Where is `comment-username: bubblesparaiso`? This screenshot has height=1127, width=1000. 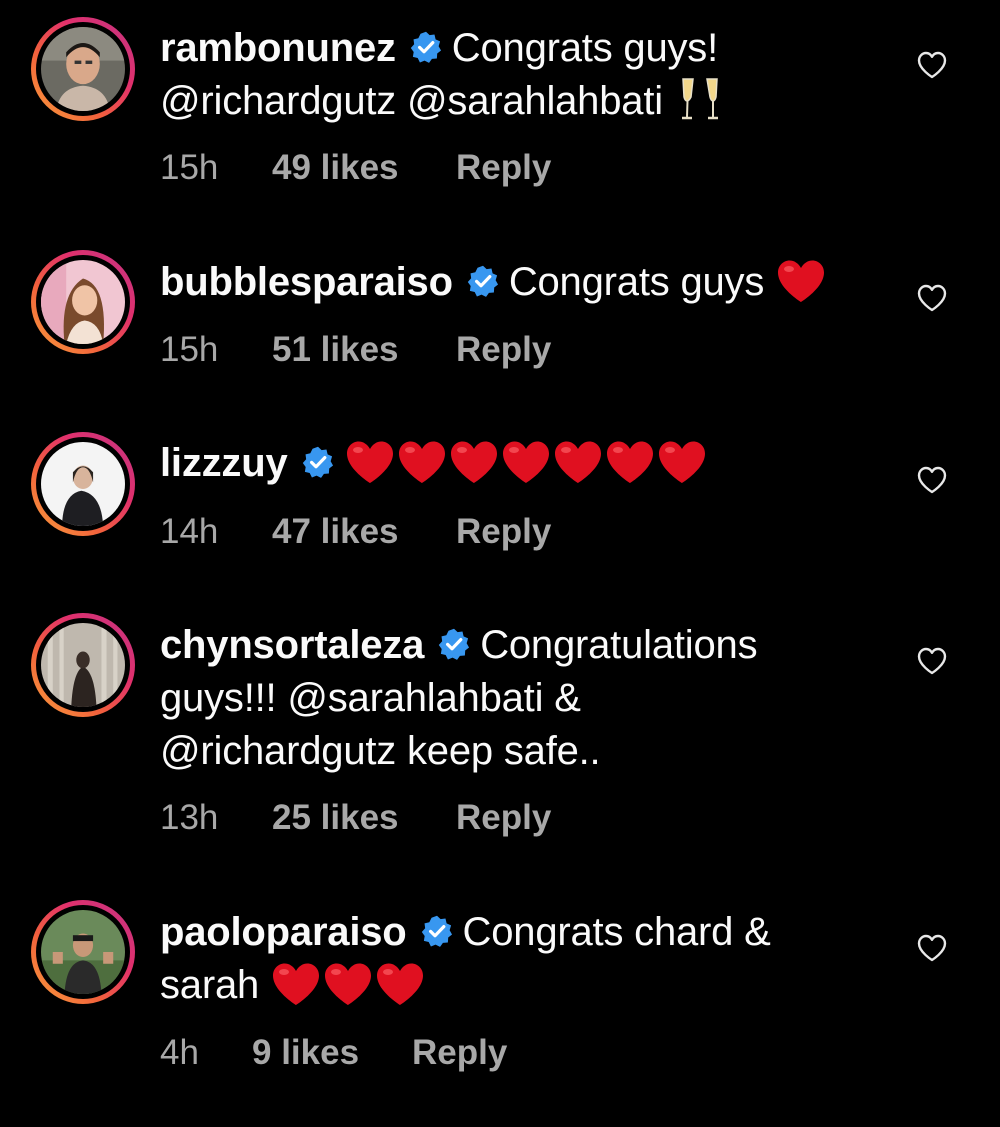 comment-username: bubblesparaiso is located at coordinates (306, 282).